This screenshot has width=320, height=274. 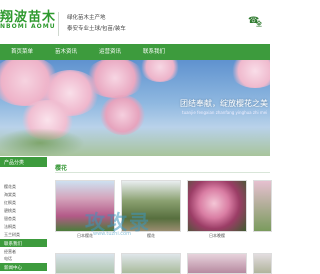 What do you see at coordinates (22, 52) in the screenshot?
I see `nav-item-home: 首页菜单` at bounding box center [22, 52].